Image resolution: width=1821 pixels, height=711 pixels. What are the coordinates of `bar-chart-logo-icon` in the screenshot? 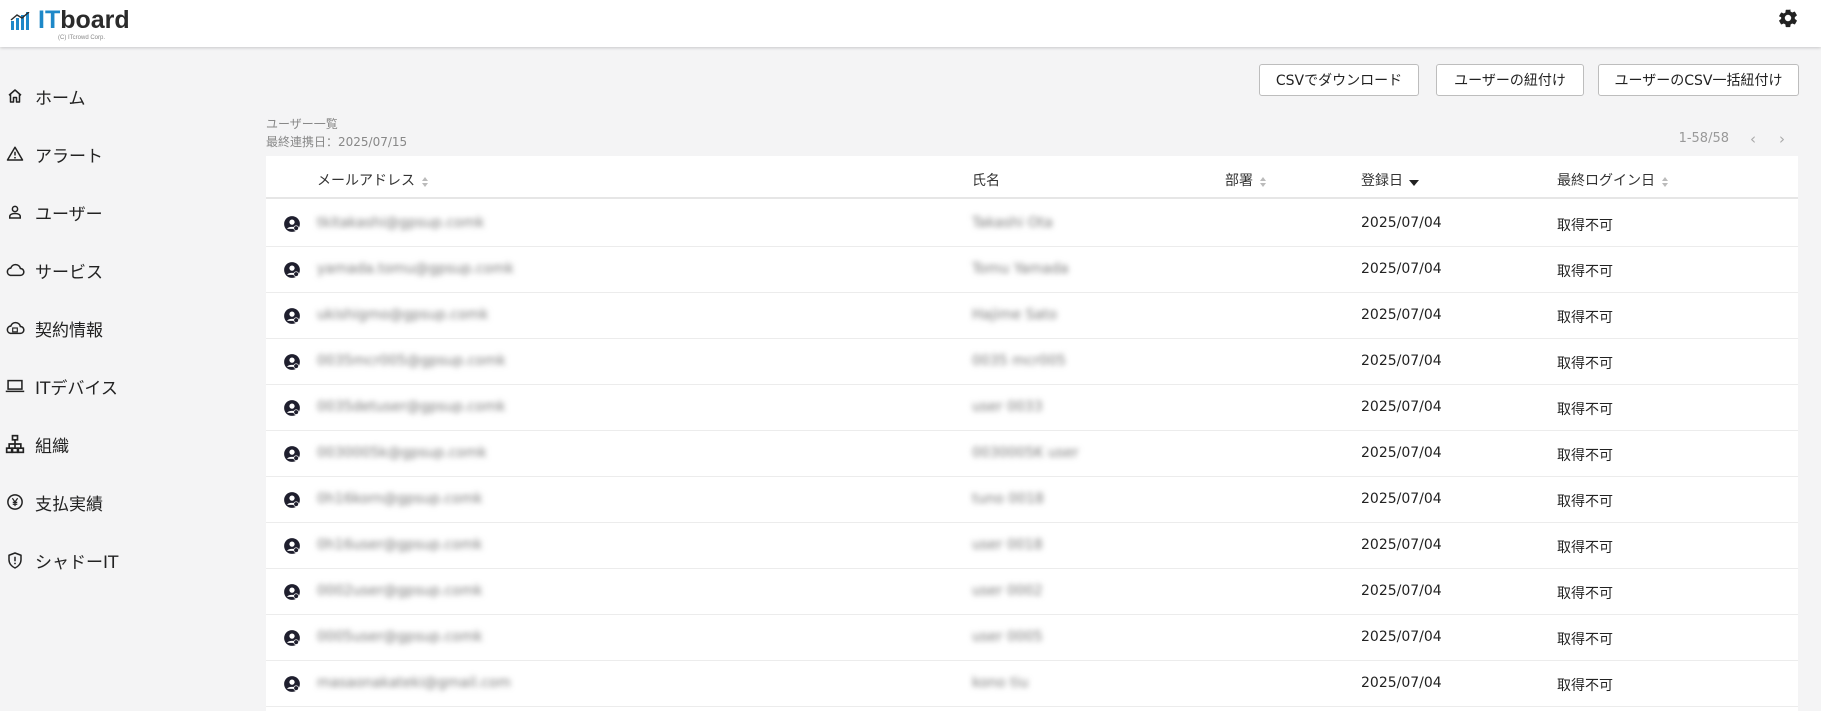 It's located at (20, 21).